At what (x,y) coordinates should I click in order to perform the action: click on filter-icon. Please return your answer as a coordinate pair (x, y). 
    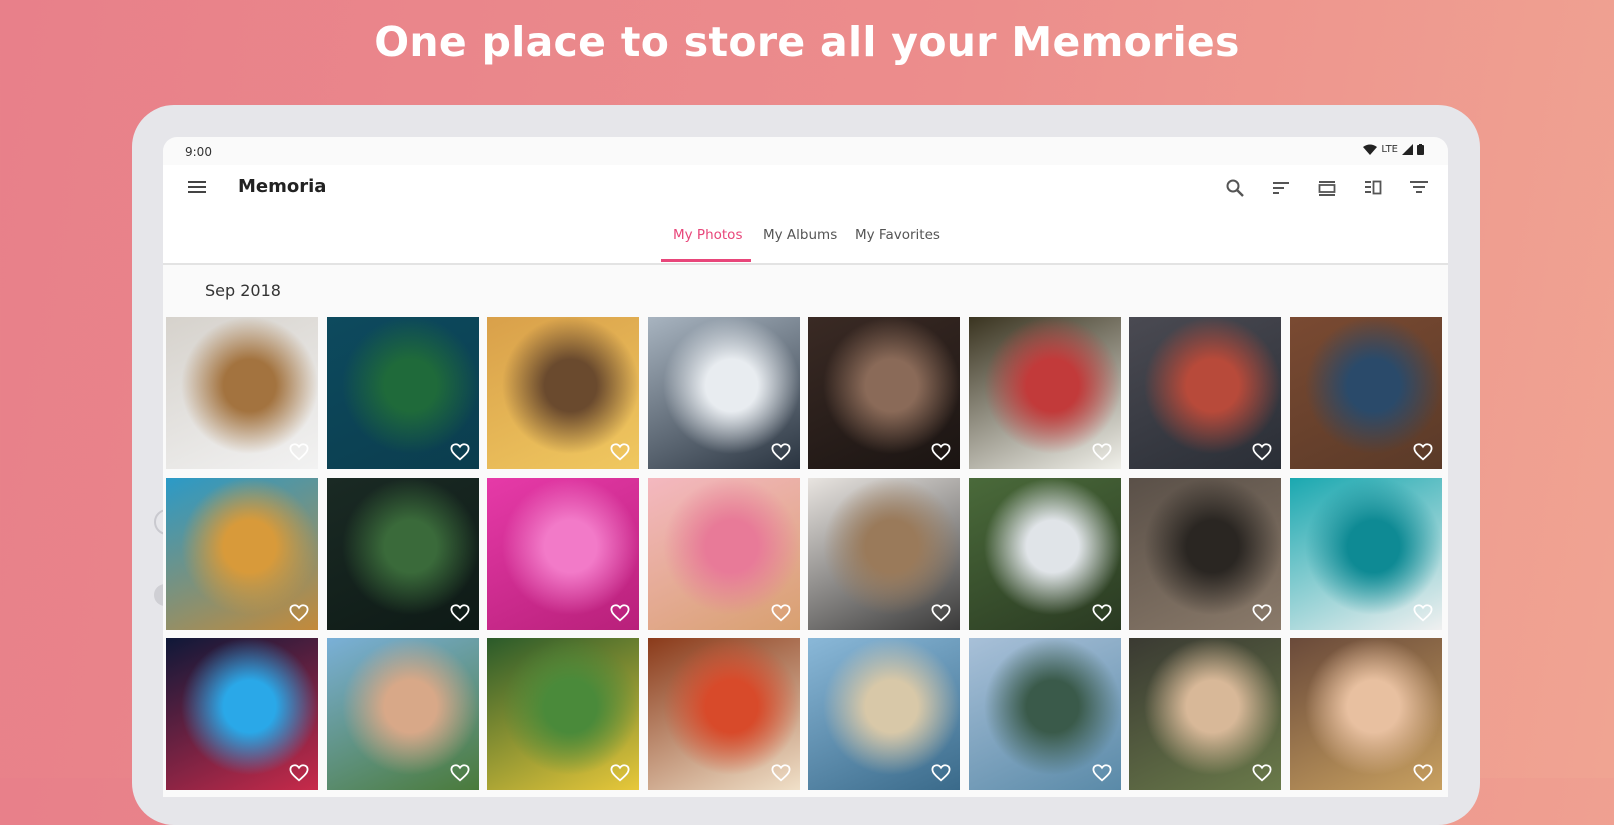
    Looking at the image, I should click on (1419, 188).